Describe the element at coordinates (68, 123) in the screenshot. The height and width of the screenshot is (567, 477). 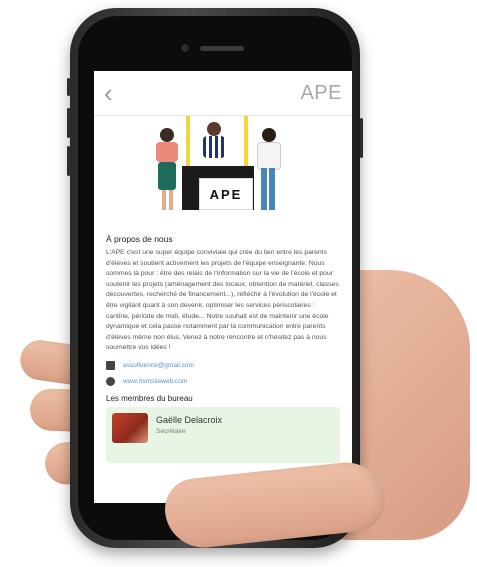
I see `volume-up-button` at that location.